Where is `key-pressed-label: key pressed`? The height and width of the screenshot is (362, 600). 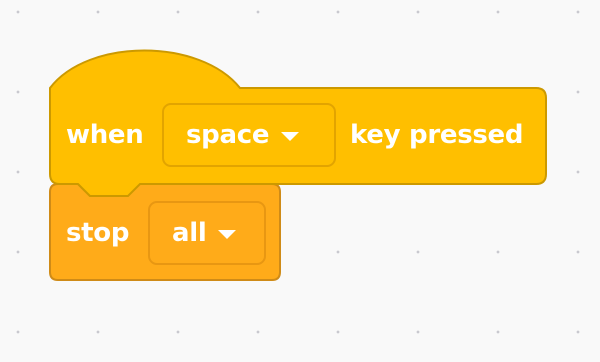
key-pressed-label: key pressed is located at coordinates (437, 135).